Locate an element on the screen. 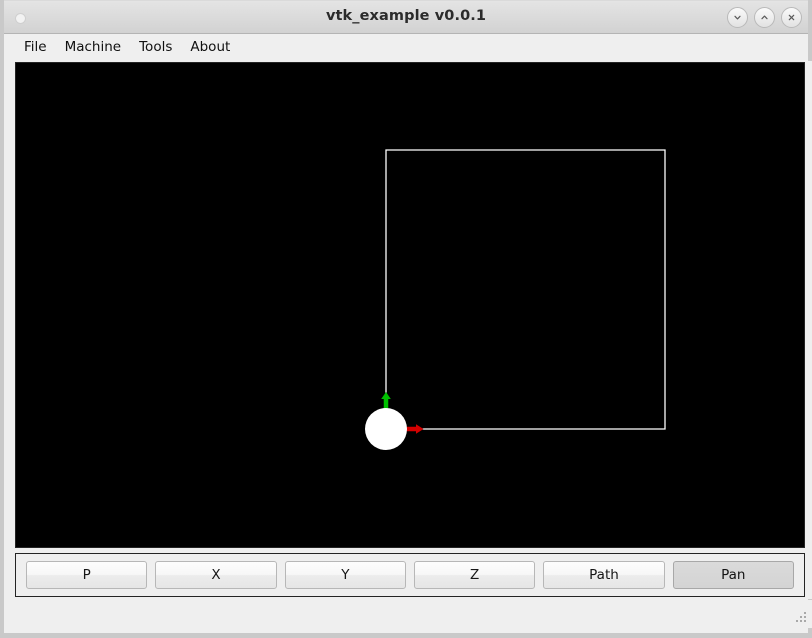 Image resolution: width=812 pixels, height=638 pixels. minimize-button is located at coordinates (737, 17).